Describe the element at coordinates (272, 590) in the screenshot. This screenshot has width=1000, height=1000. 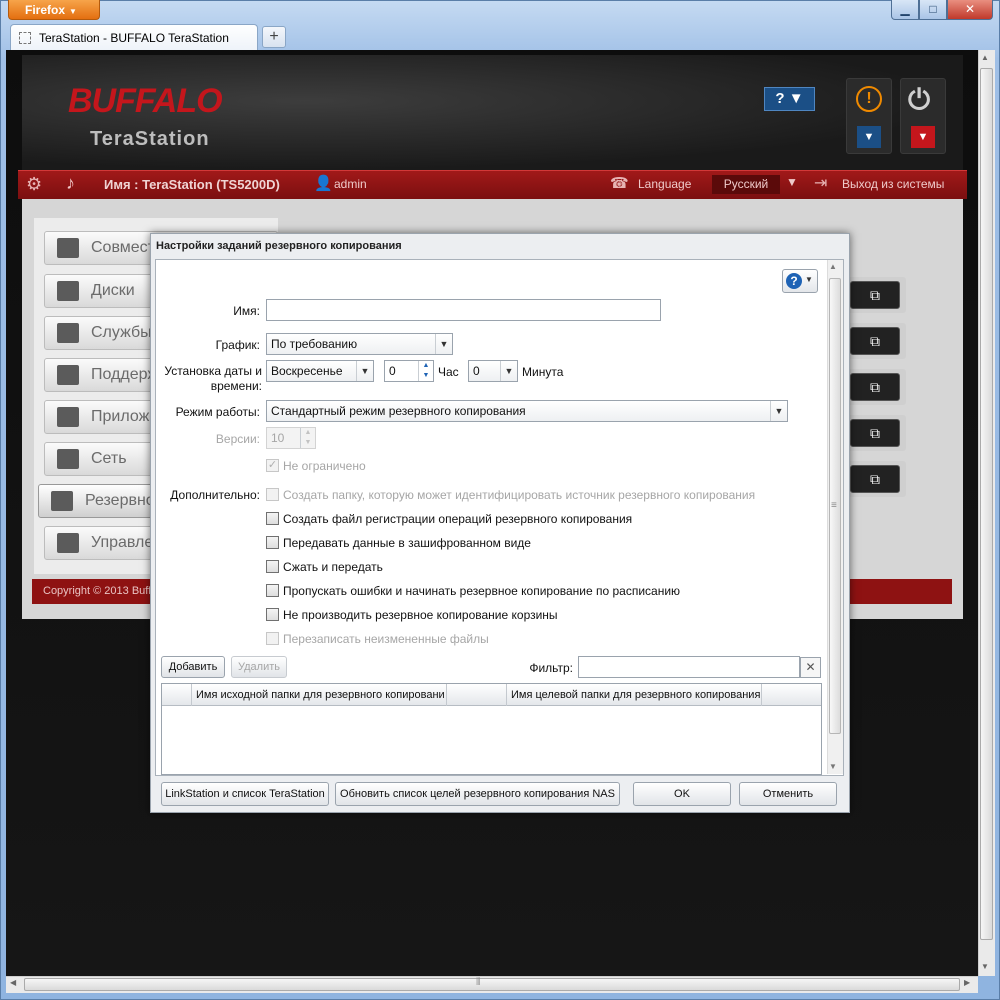
I see `option-checkbox-skip-errors` at that location.